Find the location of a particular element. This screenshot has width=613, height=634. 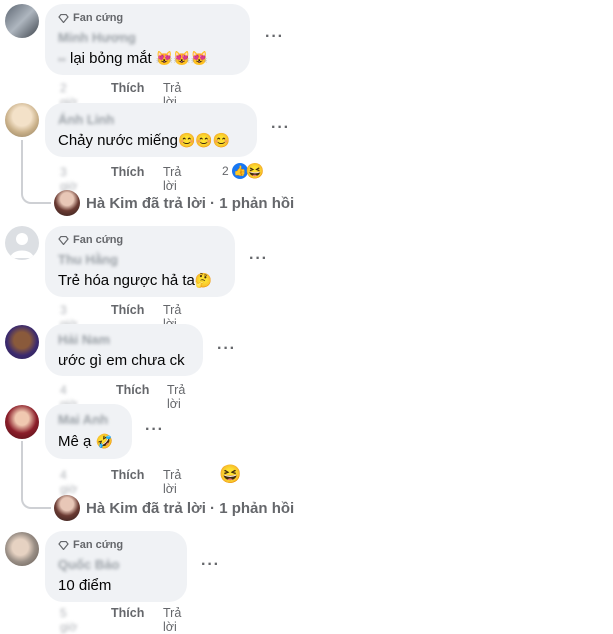

comment-text: Chảy nước miếng😊😊😊 is located at coordinates (144, 140).